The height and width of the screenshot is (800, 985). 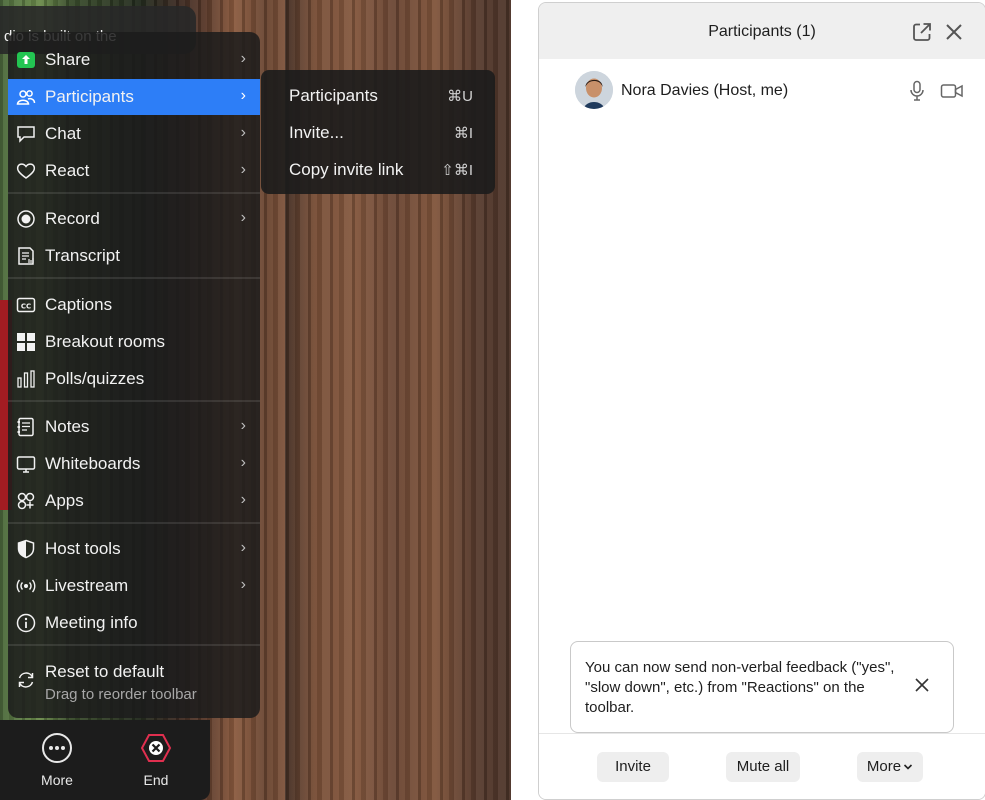 I want to click on menu-item-label: Transcript, so click(x=82, y=255).